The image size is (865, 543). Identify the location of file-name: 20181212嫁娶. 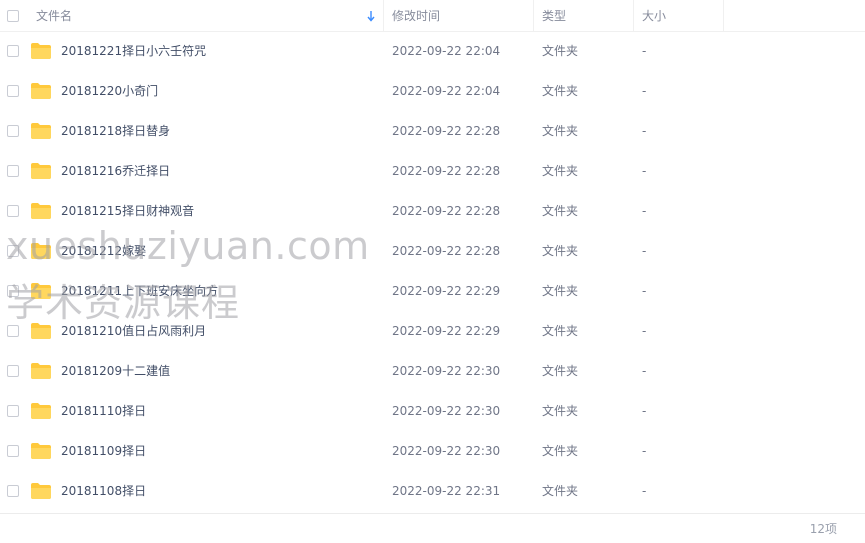
(103, 251).